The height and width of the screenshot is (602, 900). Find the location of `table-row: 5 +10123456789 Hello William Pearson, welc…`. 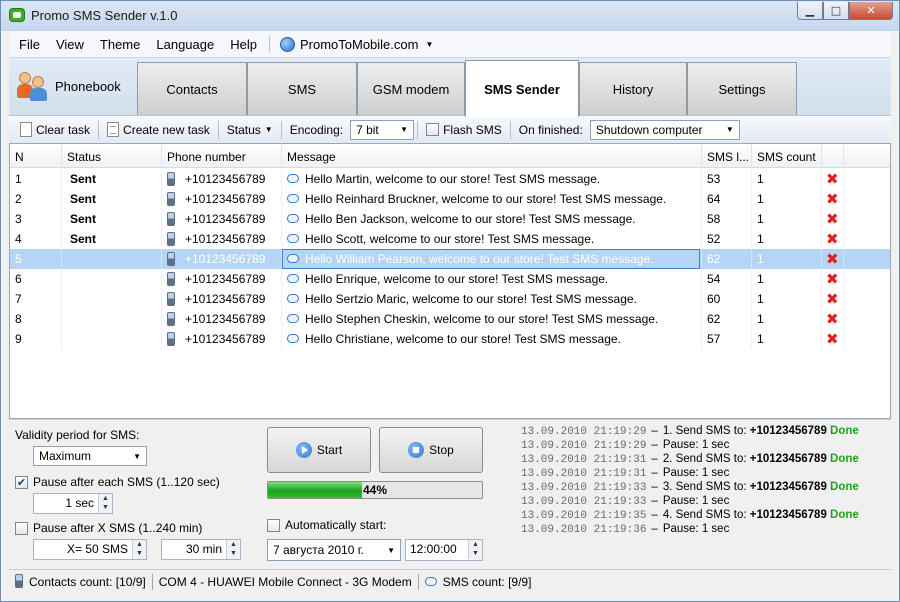

table-row: 5 +10123456789 Hello William Pearson, welc… is located at coordinates (450, 259).